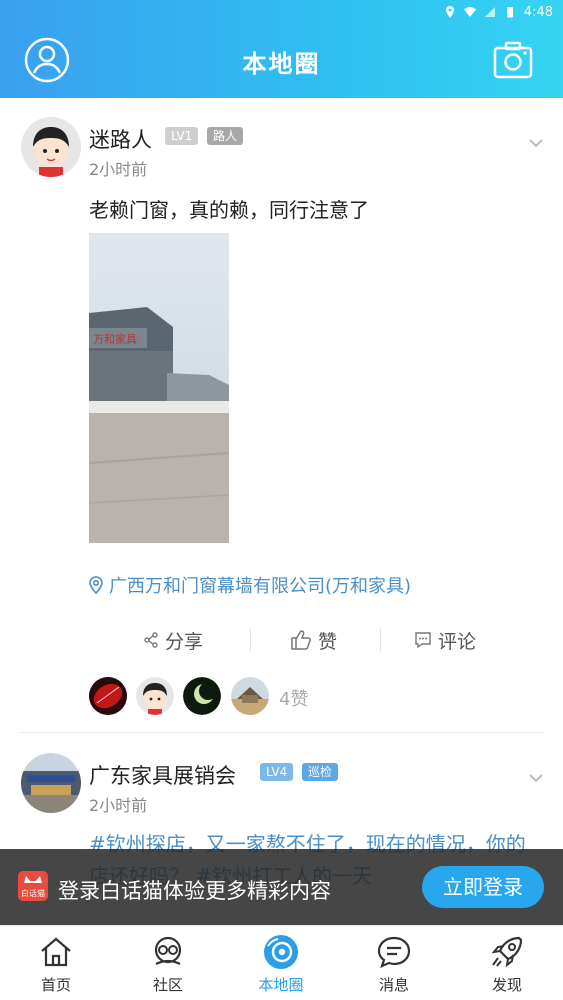  I want to click on svg-text: 万和家具, so click(115, 339).